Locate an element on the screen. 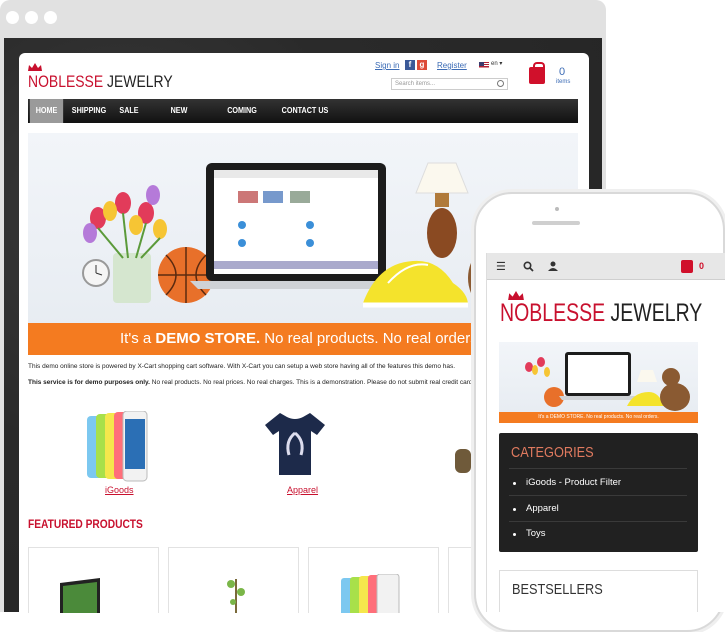 The width and height of the screenshot is (725, 632). clock-illustration is located at coordinates (96, 273).